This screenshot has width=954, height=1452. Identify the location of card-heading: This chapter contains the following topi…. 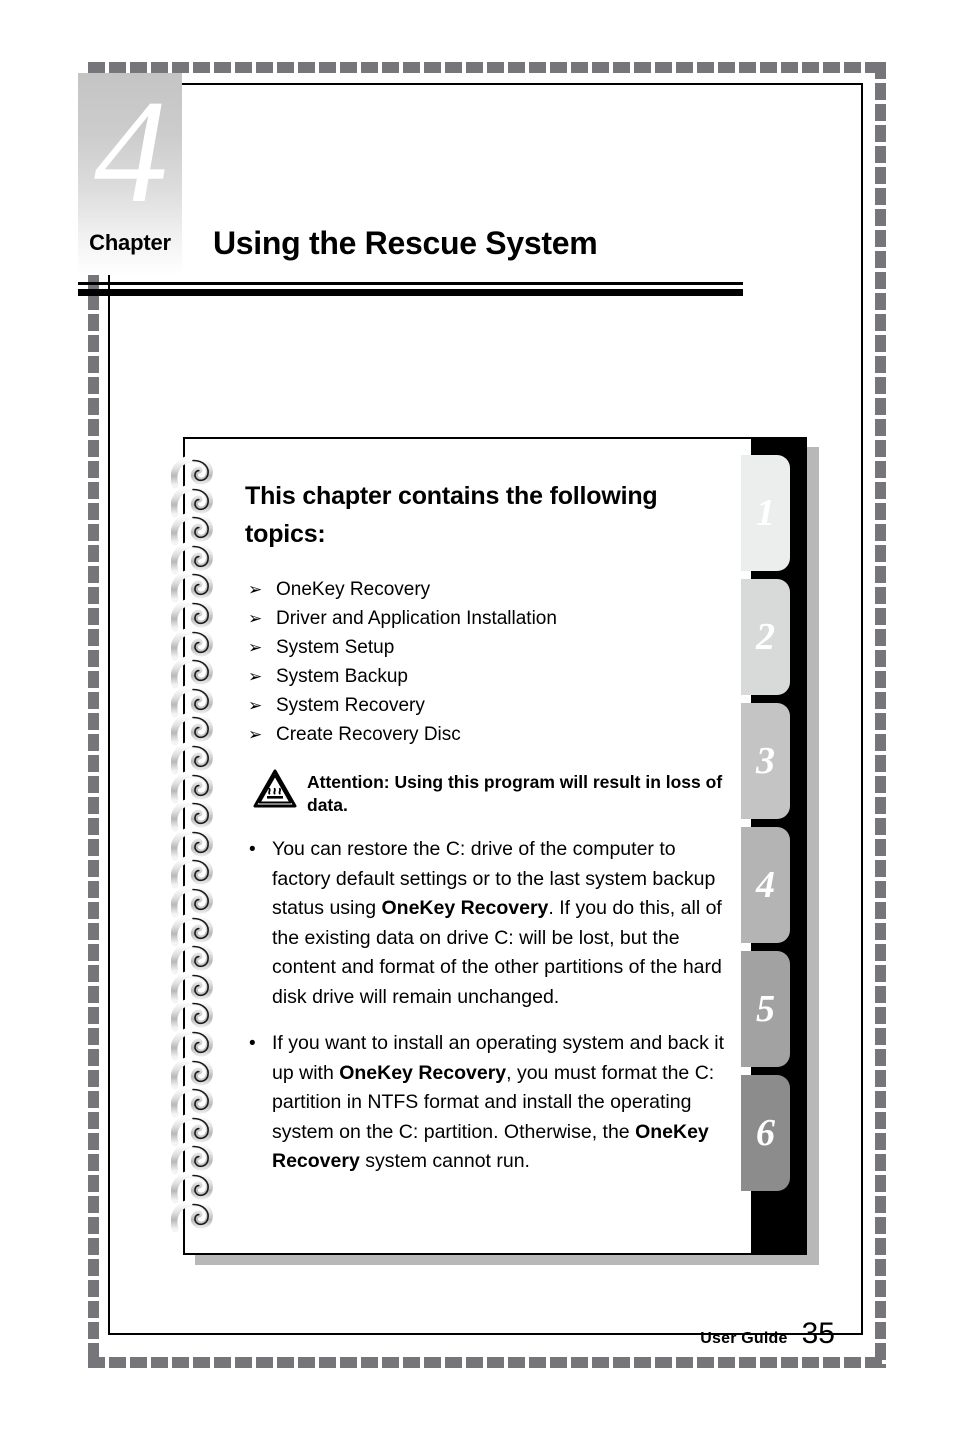
(451, 515).